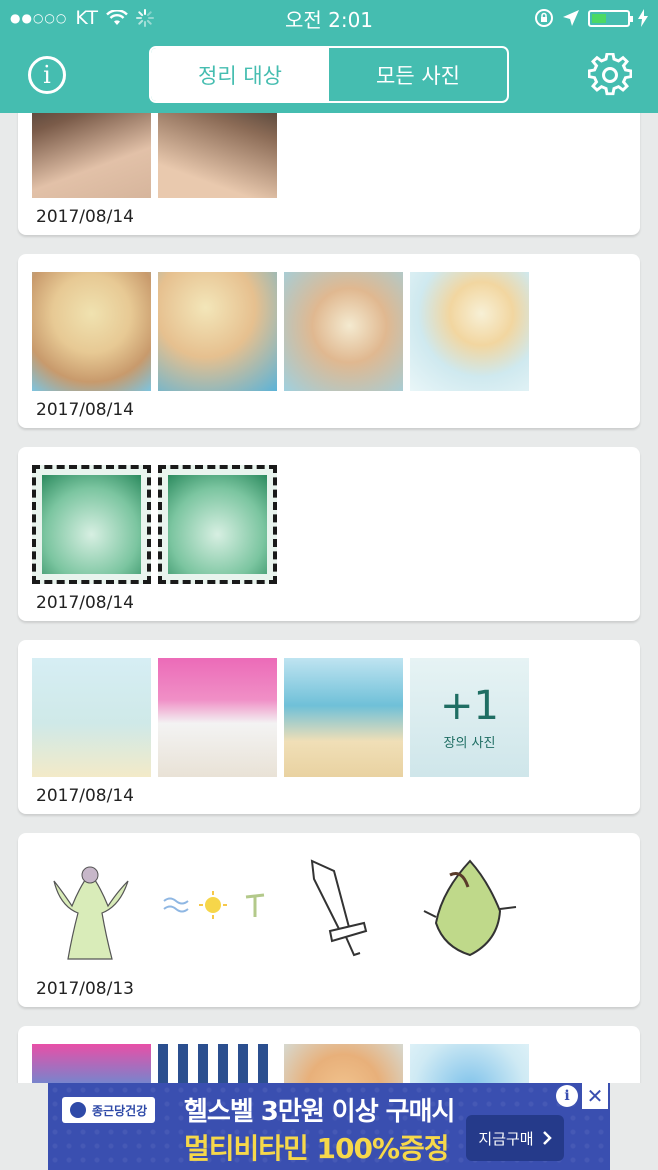 The image size is (658, 1170). Describe the element at coordinates (567, 1096) in the screenshot. I see `ad-info-icon: i` at that location.